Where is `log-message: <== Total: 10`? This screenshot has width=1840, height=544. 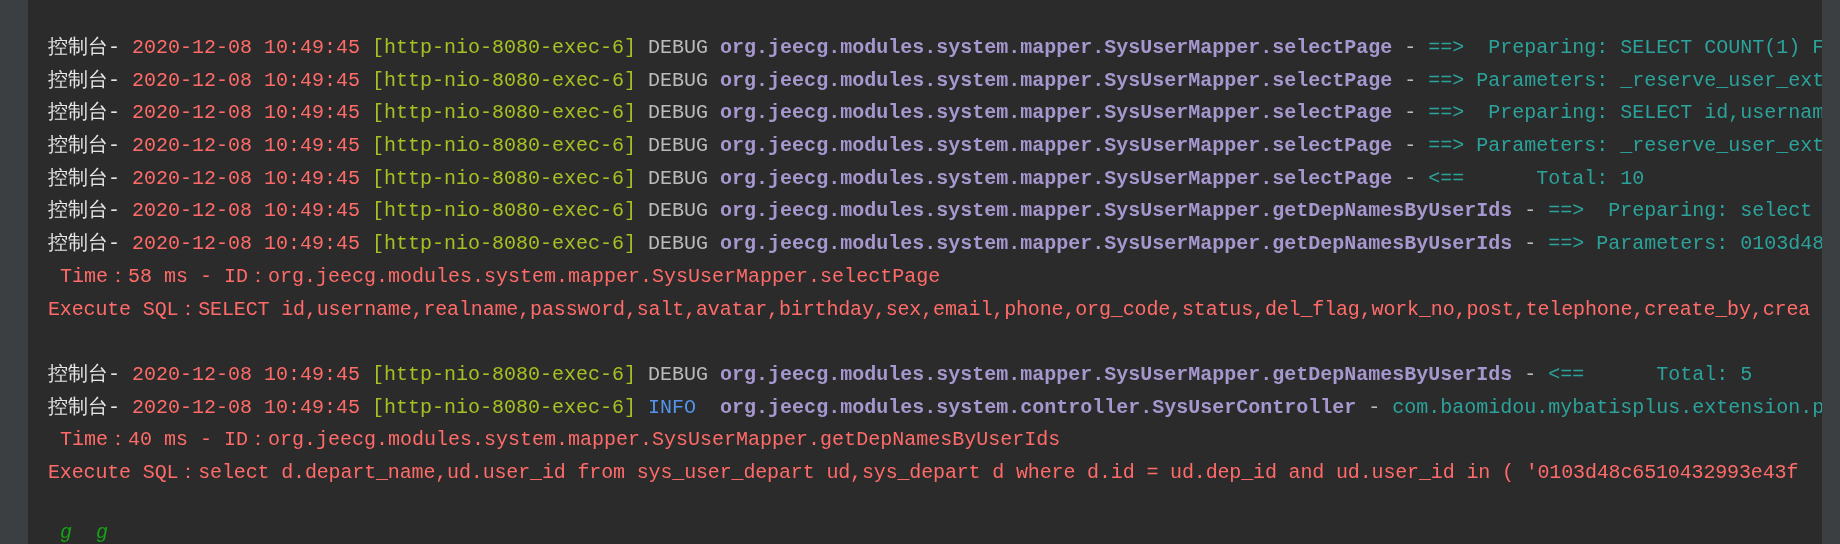
log-message: <== Total: 10 is located at coordinates (1536, 178).